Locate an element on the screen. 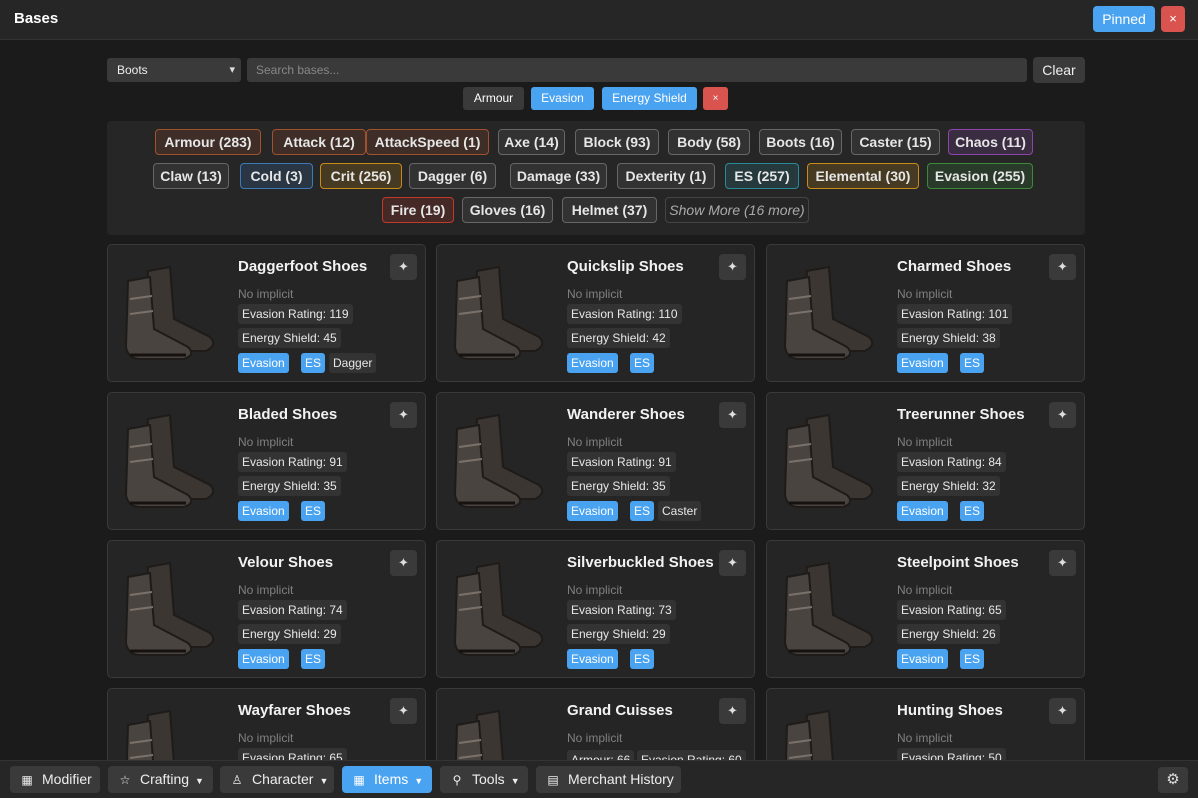 The width and height of the screenshot is (1198, 798). tag-filter: Cold (3) is located at coordinates (276, 176).